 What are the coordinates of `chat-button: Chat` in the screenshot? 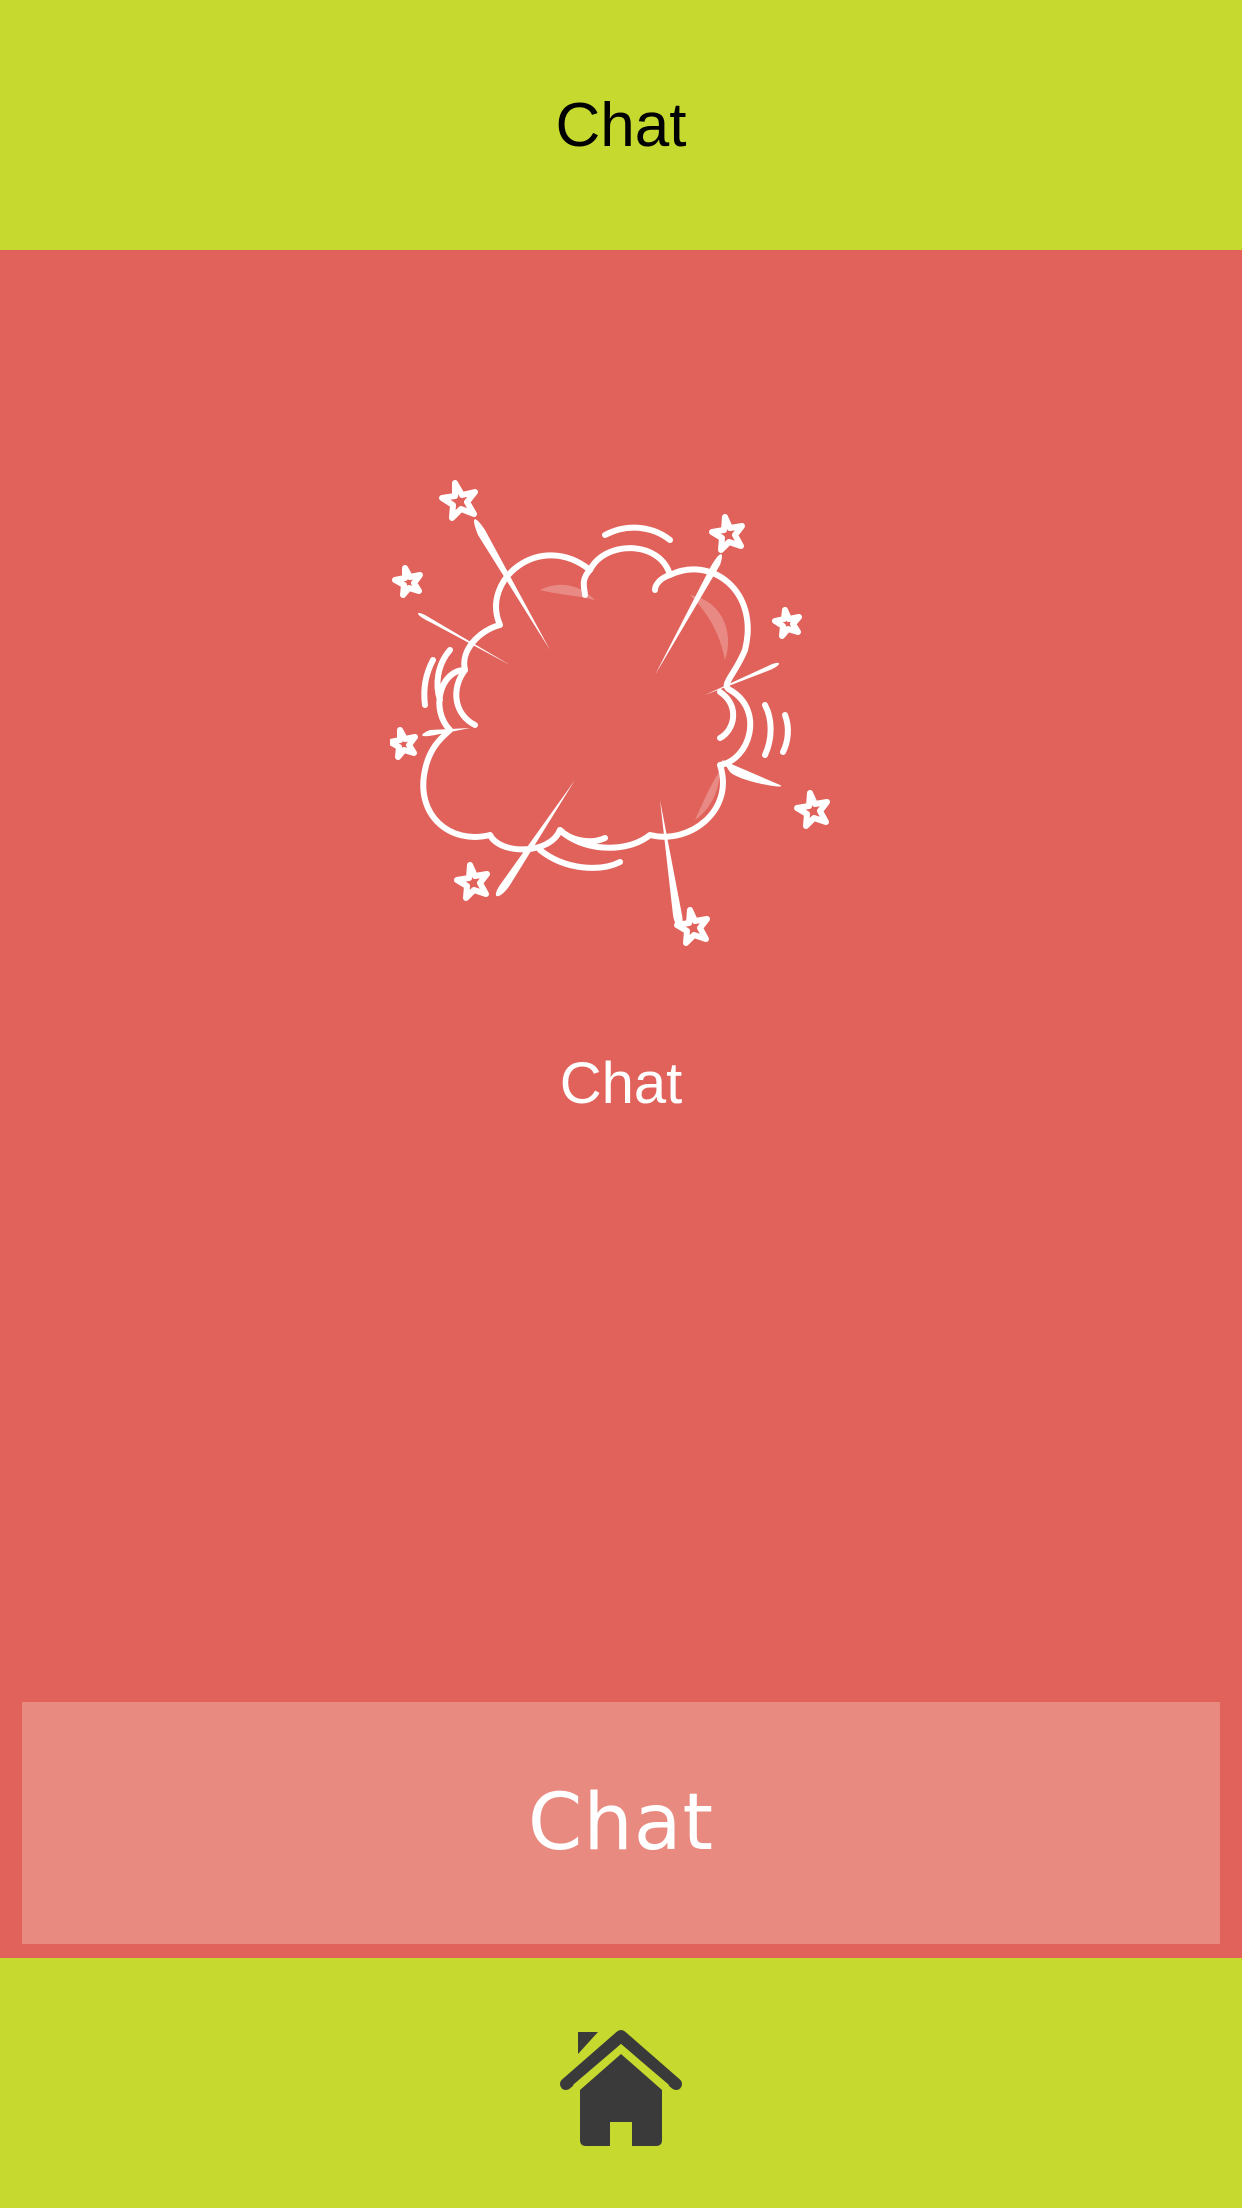 It's located at (621, 1823).